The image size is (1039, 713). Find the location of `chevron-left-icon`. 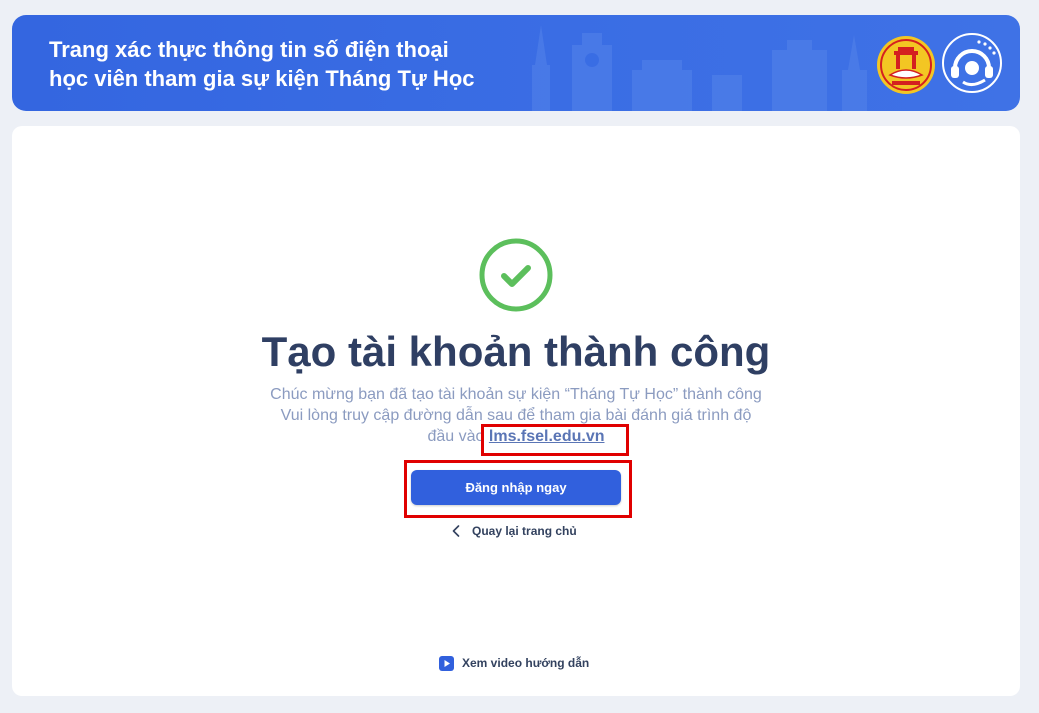

chevron-left-icon is located at coordinates (456, 531).